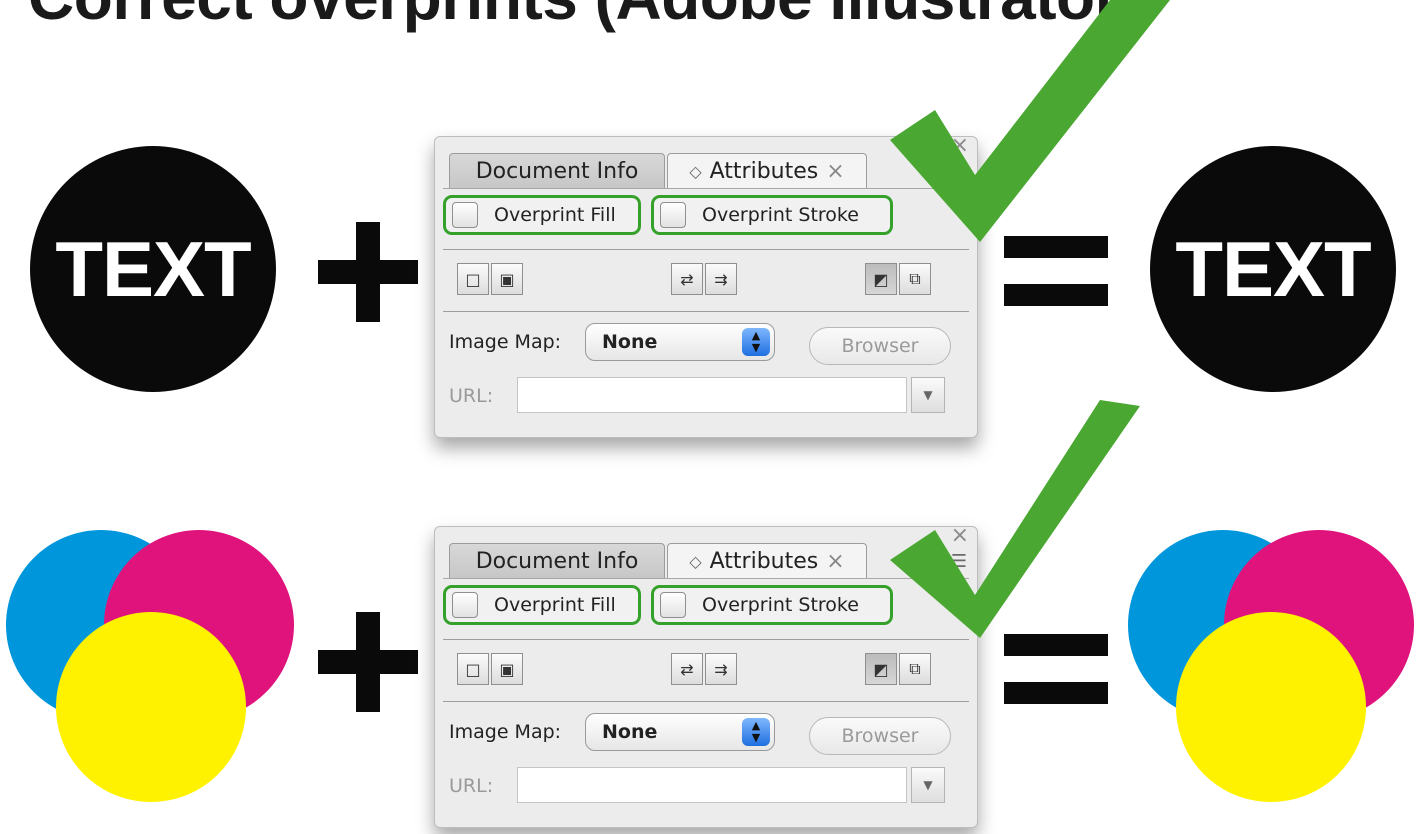  I want to click on text-circle-before: TEXT, so click(153, 269).